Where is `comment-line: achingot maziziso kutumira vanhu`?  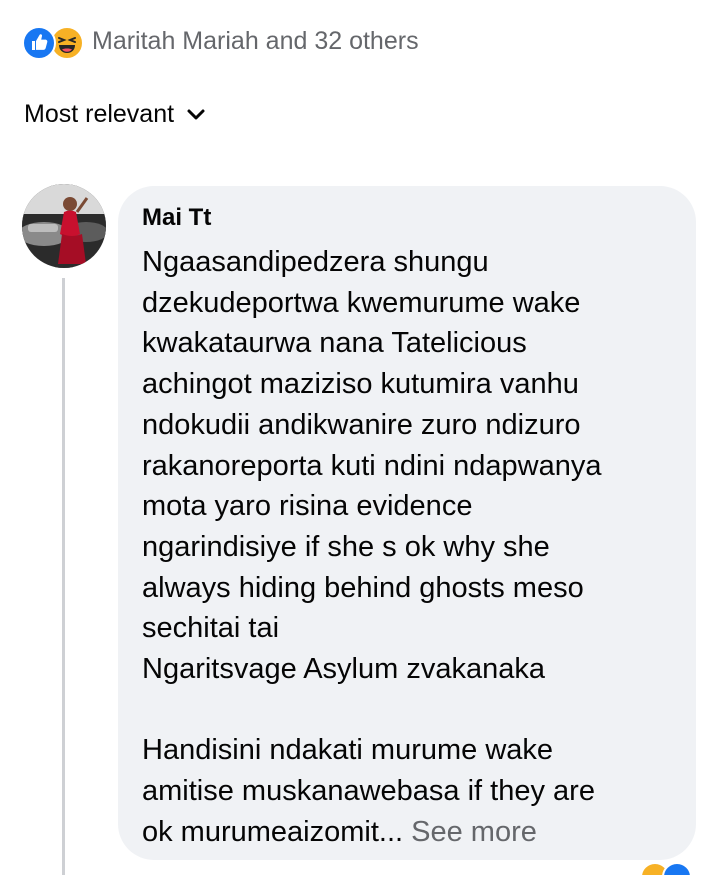
comment-line: achingot maziziso kutumira vanhu is located at coordinates (360, 384).